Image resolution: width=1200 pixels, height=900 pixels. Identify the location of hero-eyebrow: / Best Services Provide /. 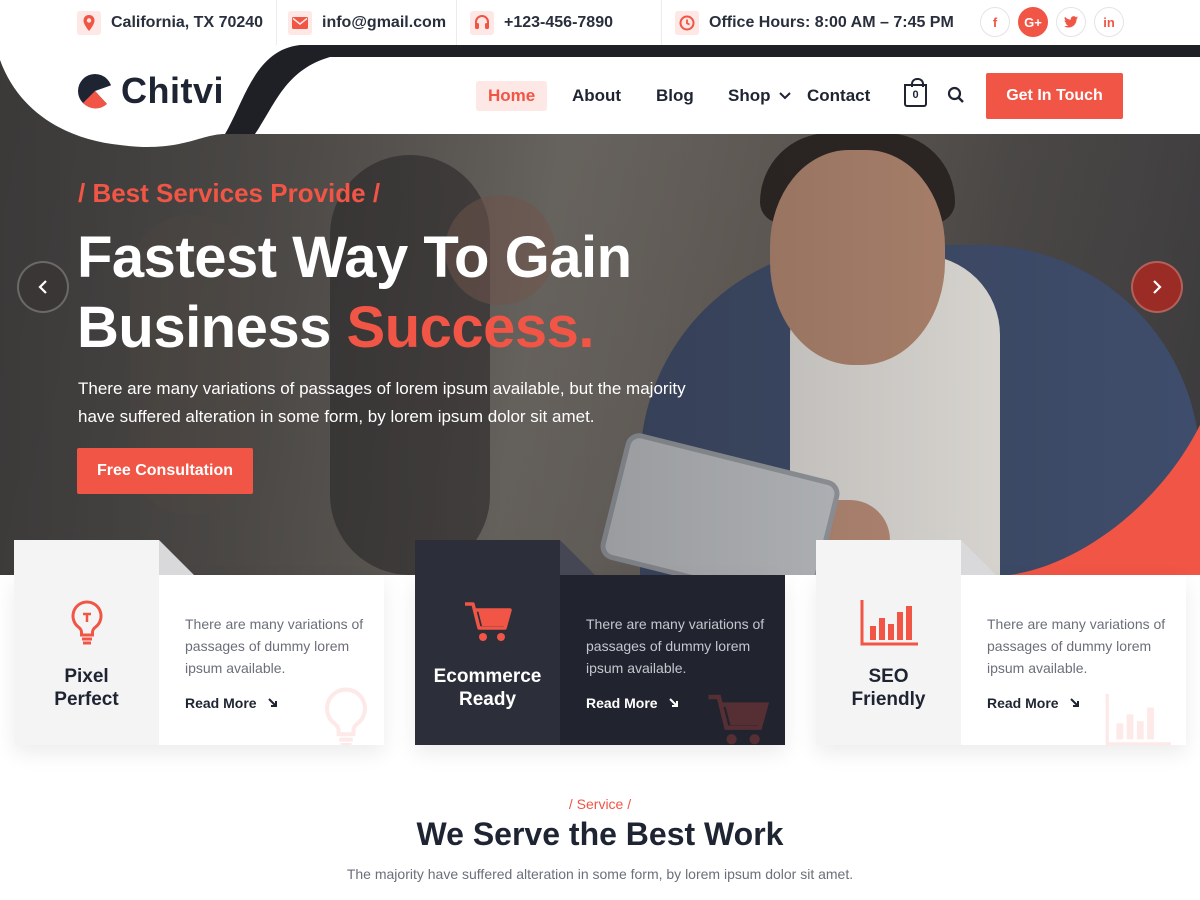
(229, 193).